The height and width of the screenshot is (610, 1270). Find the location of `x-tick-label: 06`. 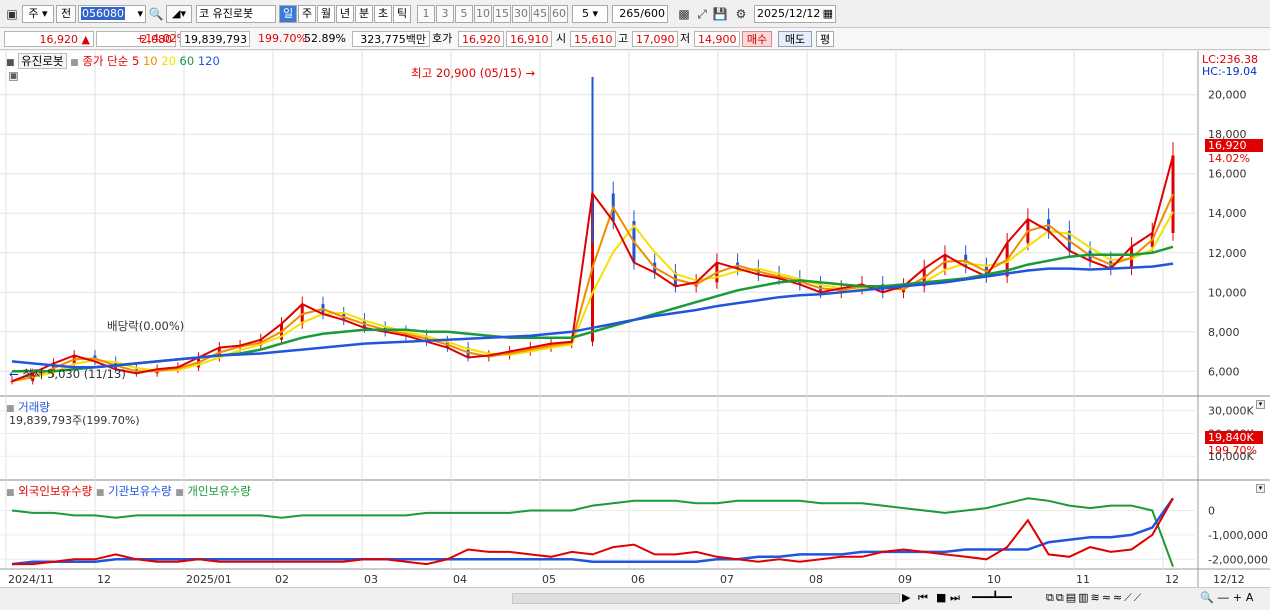

x-tick-label: 06 is located at coordinates (638, 579).